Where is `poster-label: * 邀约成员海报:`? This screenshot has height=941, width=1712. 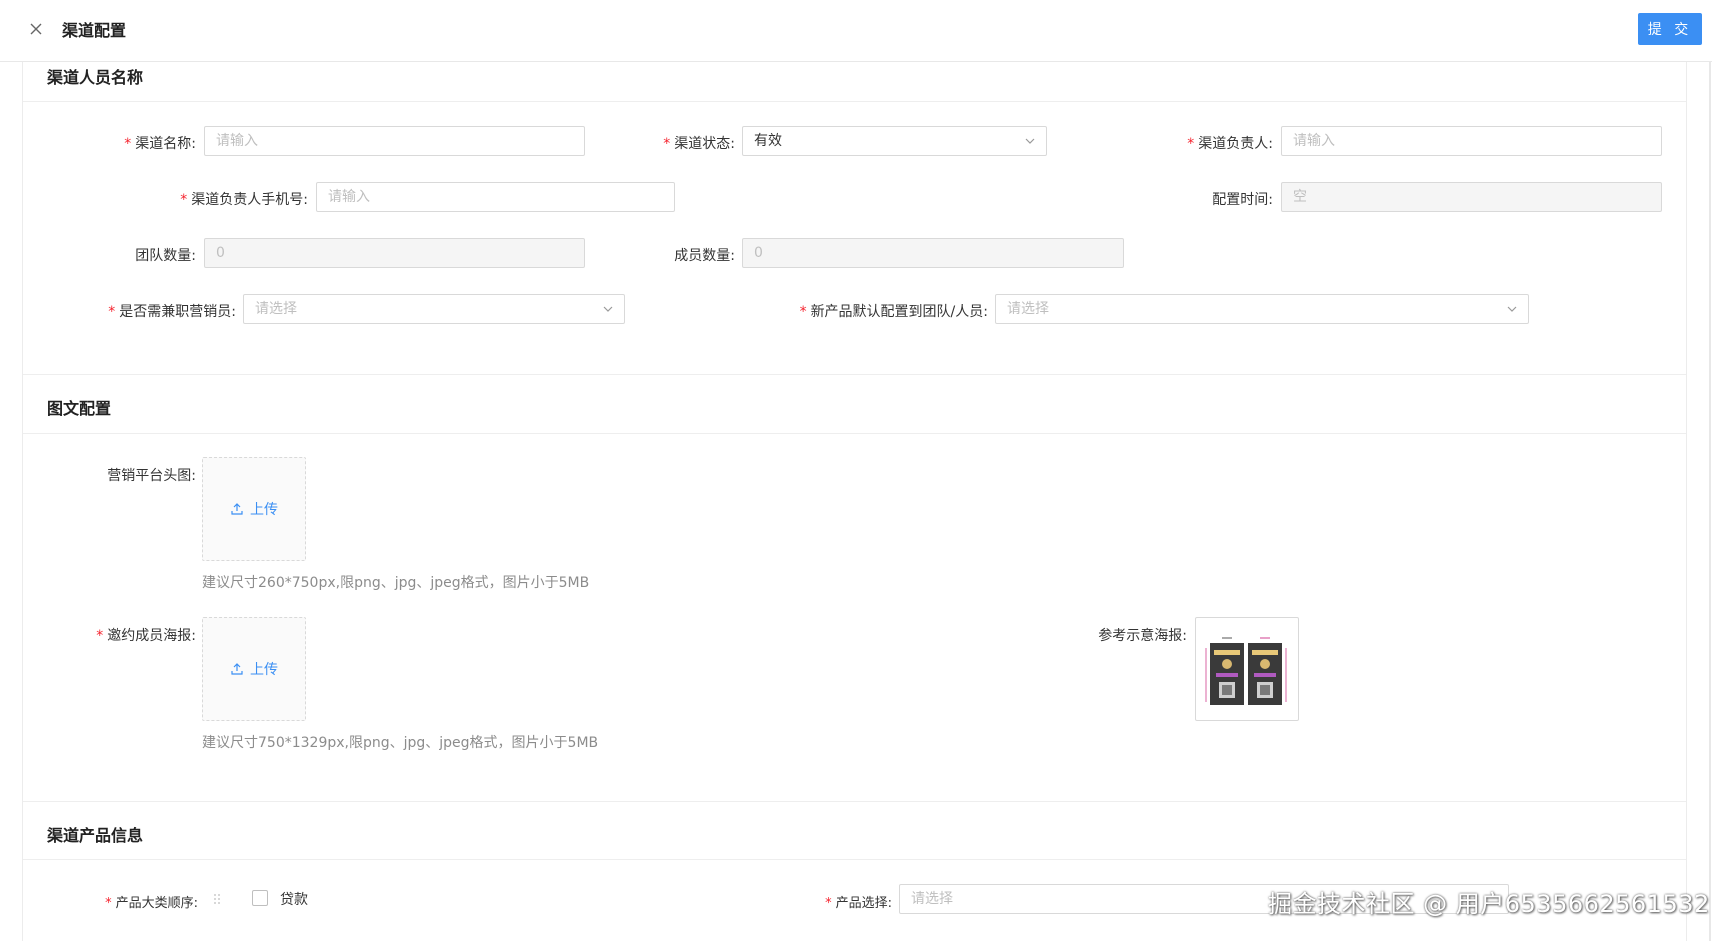
poster-label: * 邀约成员海报: is located at coordinates (146, 636).